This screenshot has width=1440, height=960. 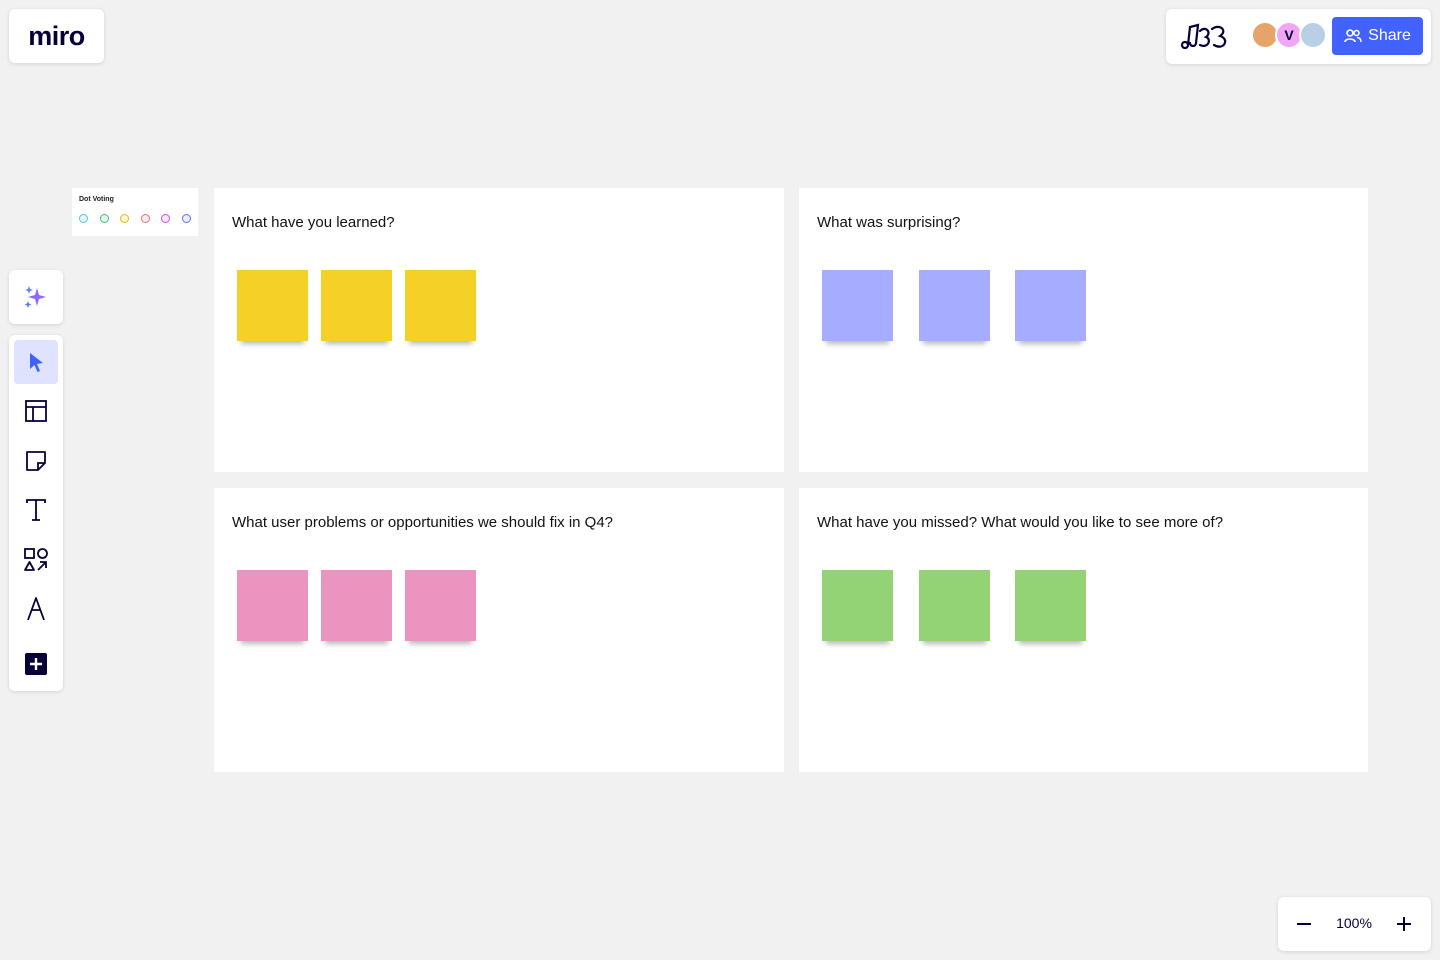 I want to click on zoom-out-button, so click(x=1304, y=924).